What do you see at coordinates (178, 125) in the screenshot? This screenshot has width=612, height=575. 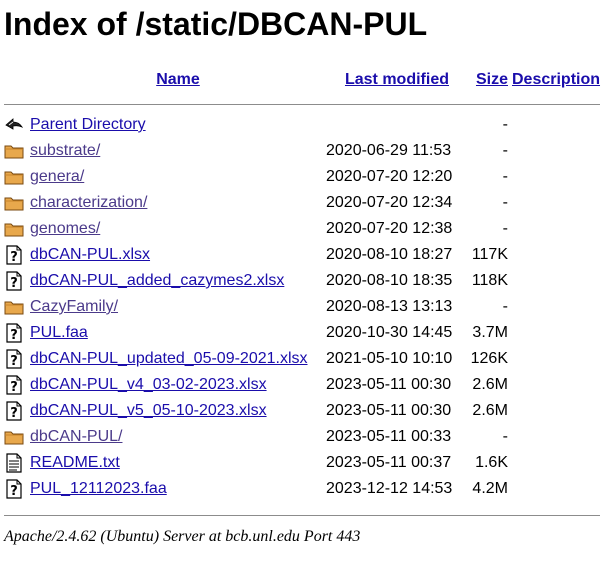 I see `name-cell: Parent Directory` at bounding box center [178, 125].